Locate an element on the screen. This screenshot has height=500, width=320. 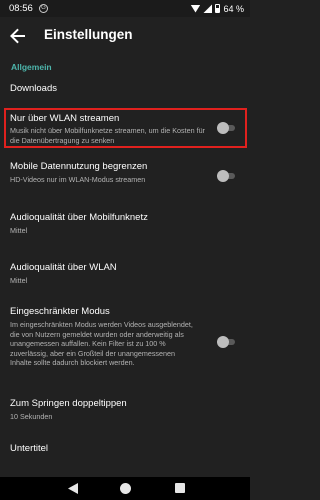
system-nav-bar is located at coordinates (125, 488).